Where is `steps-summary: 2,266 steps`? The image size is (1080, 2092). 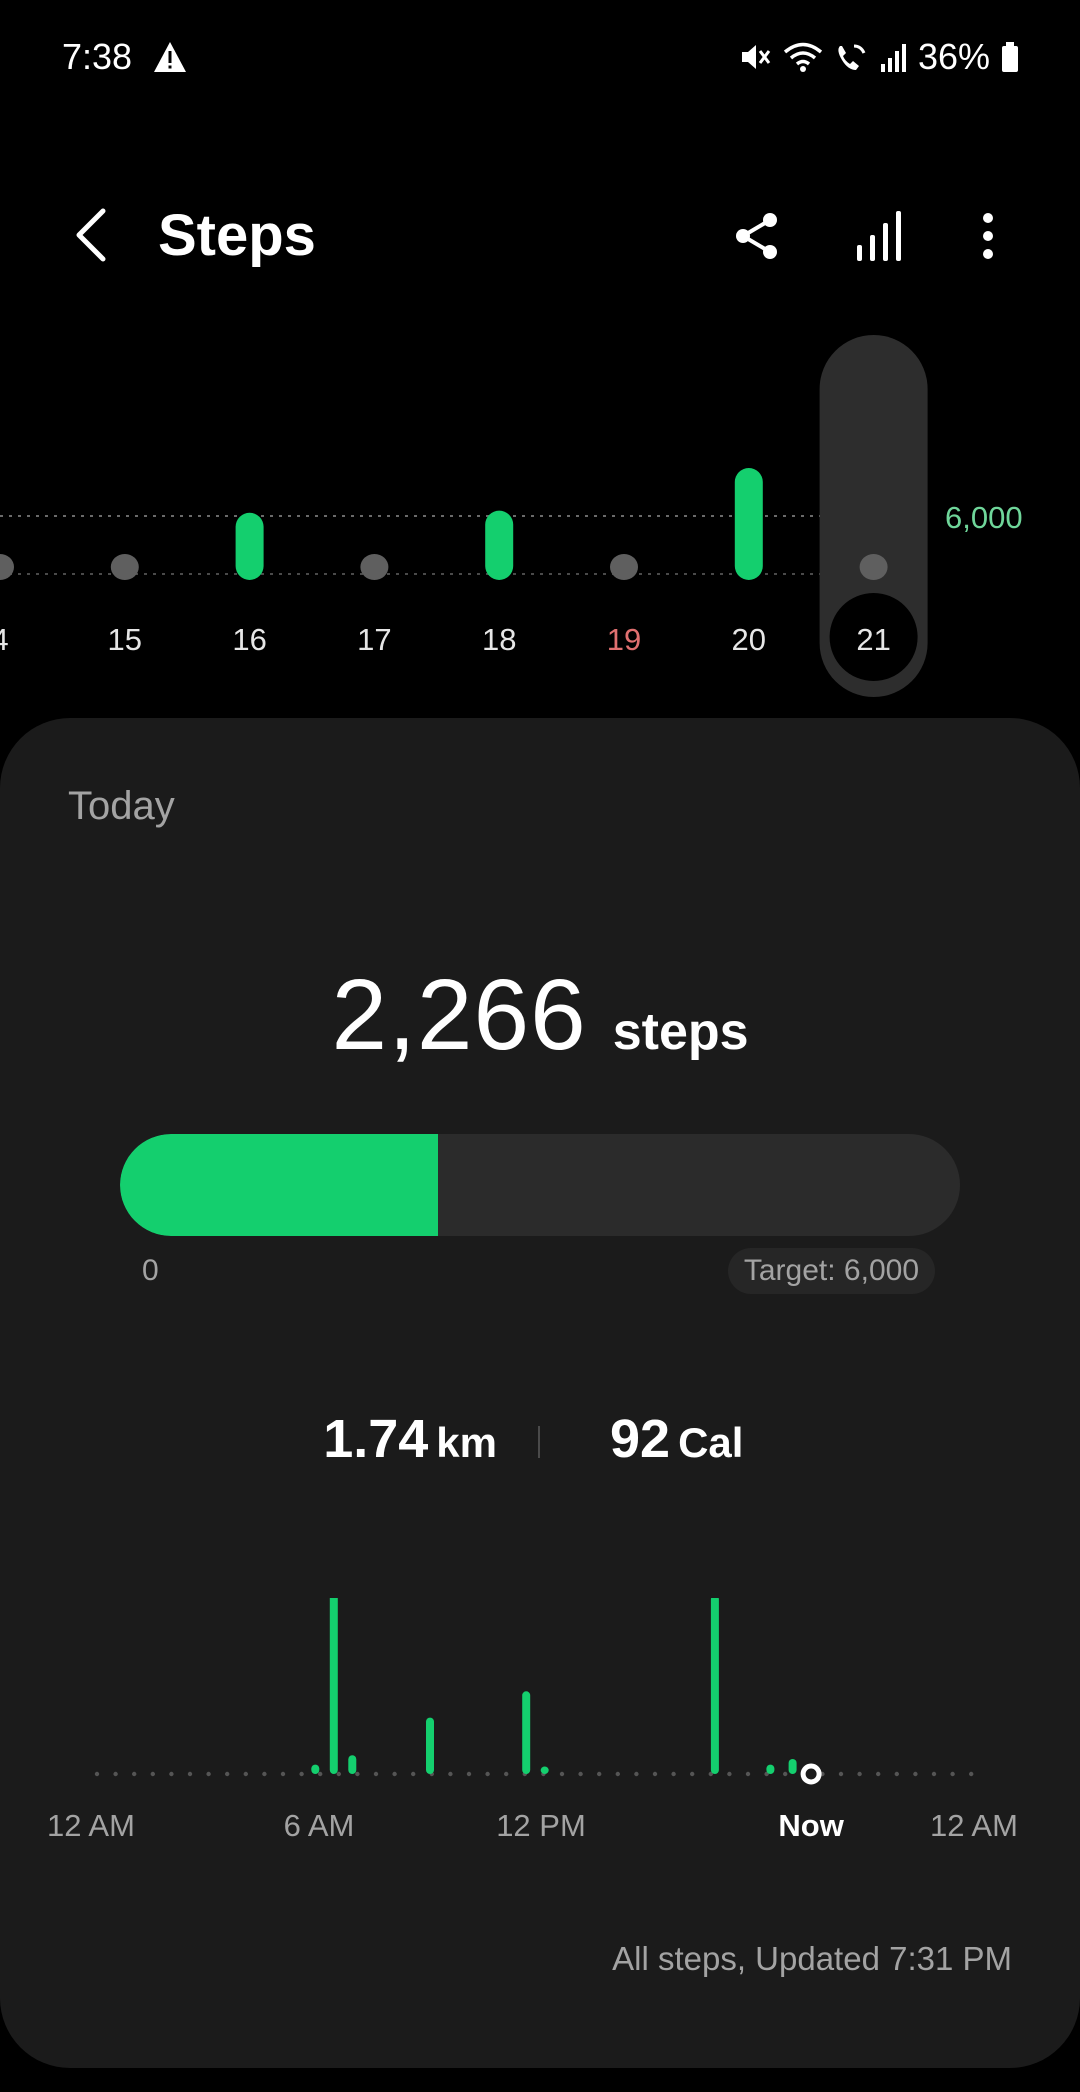
steps-summary: 2,266 steps is located at coordinates (540, 1015).